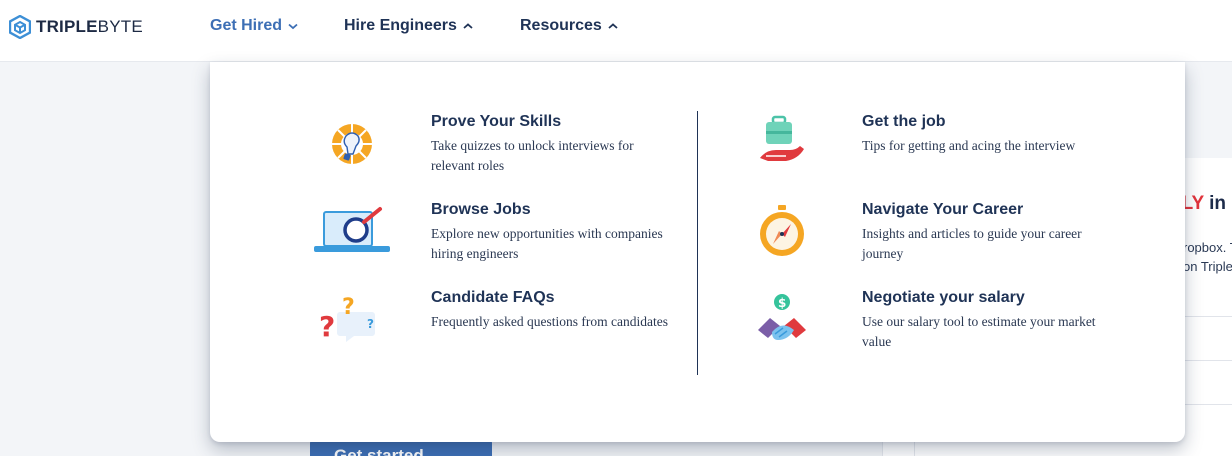 This screenshot has width=1232, height=456. I want to click on menu-item-title: Candidate FAQs, so click(493, 297).